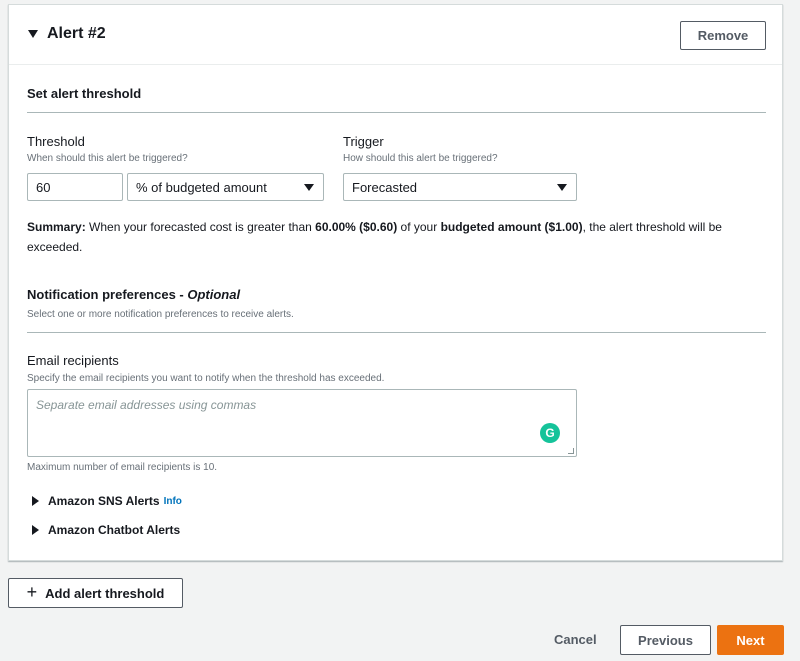 This screenshot has height=661, width=800. What do you see at coordinates (214, 294) in the screenshot?
I see `optional-label: Optional` at bounding box center [214, 294].